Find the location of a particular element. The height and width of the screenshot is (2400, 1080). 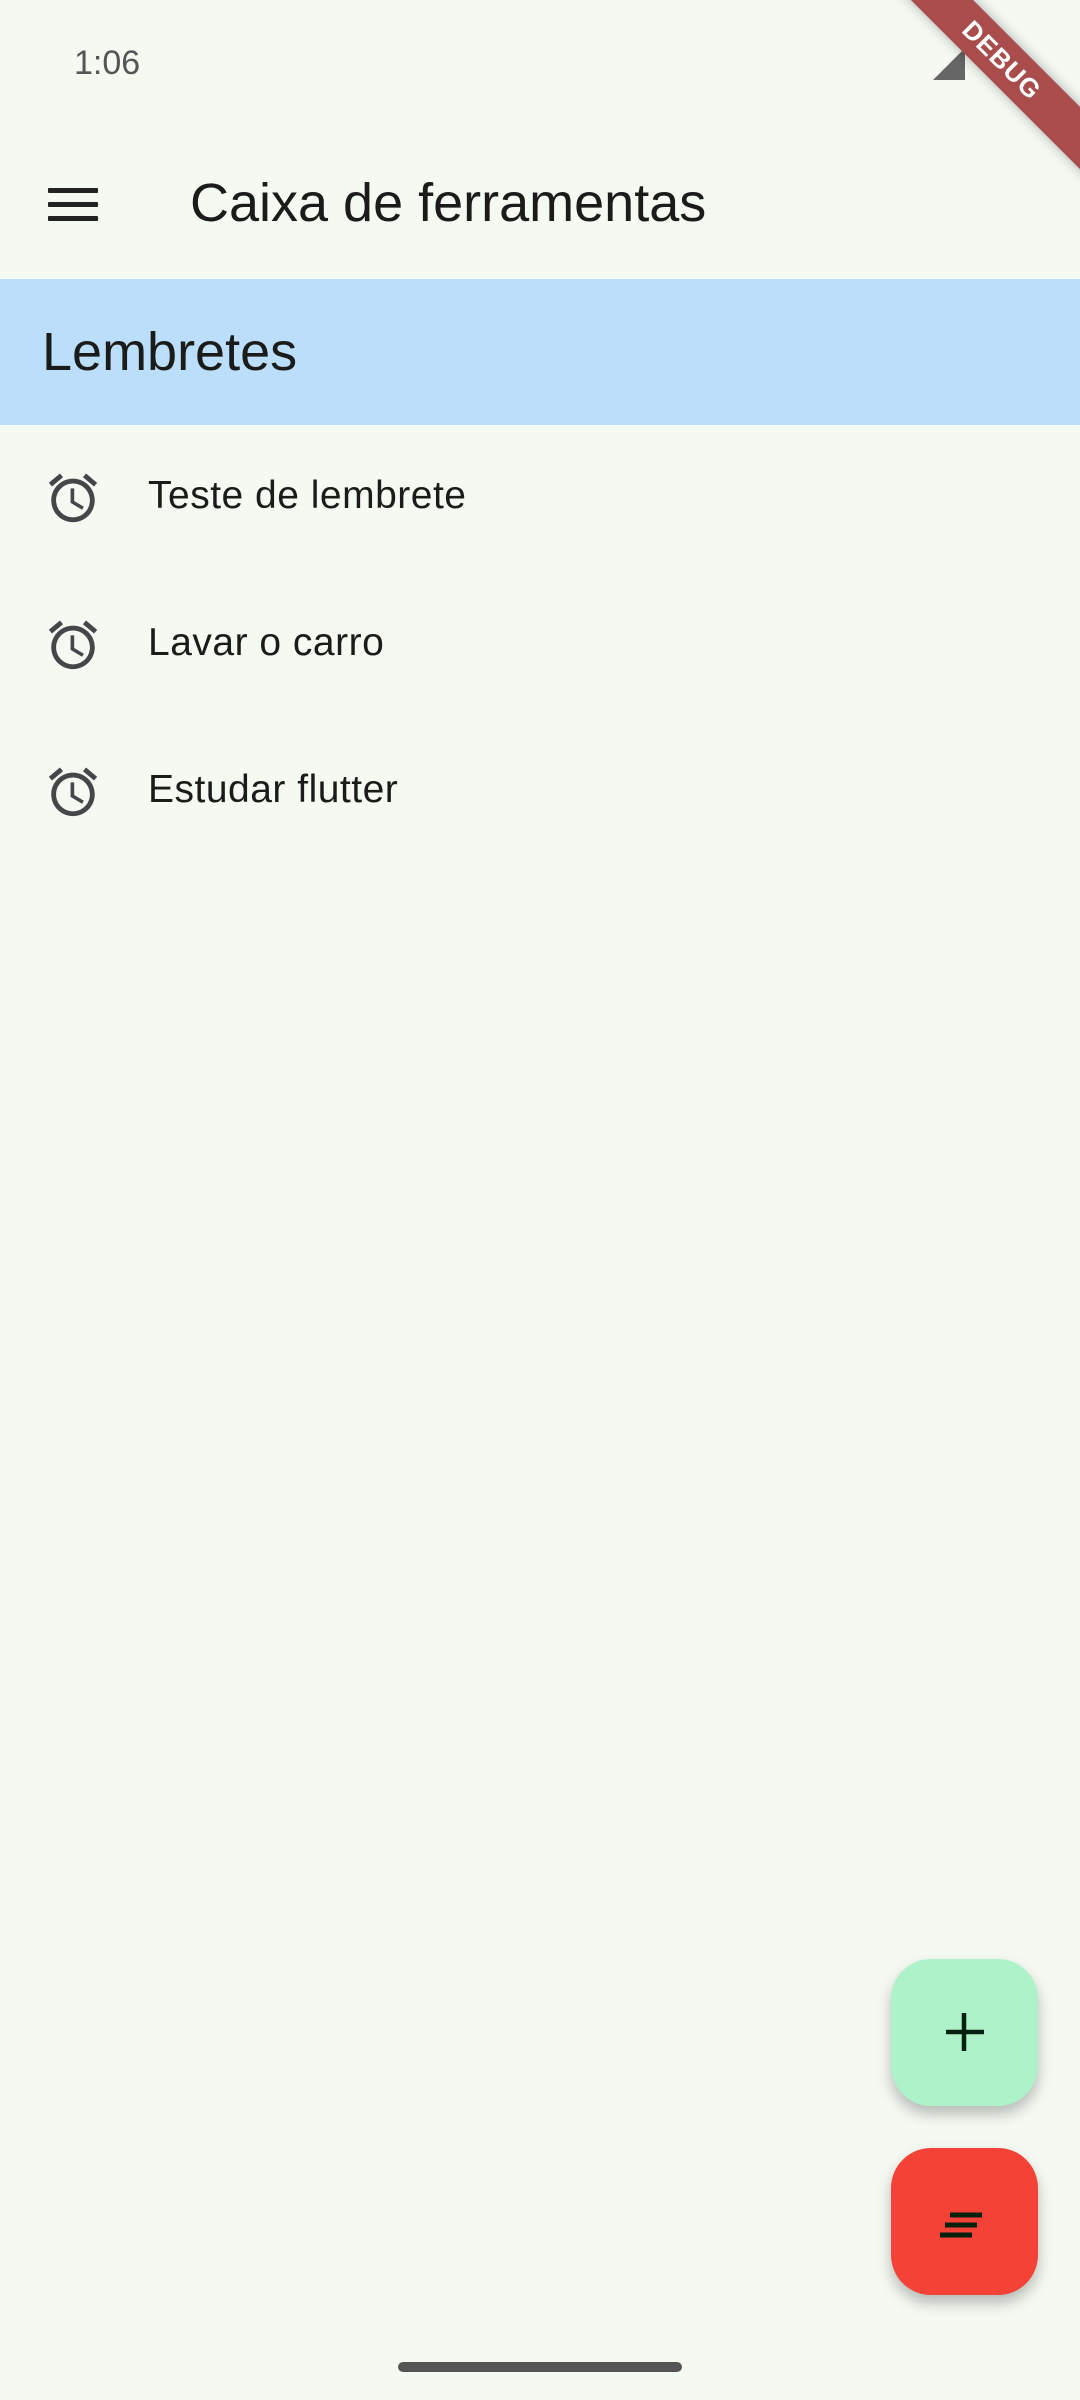

list-item: Lavar o carro is located at coordinates (540, 644).